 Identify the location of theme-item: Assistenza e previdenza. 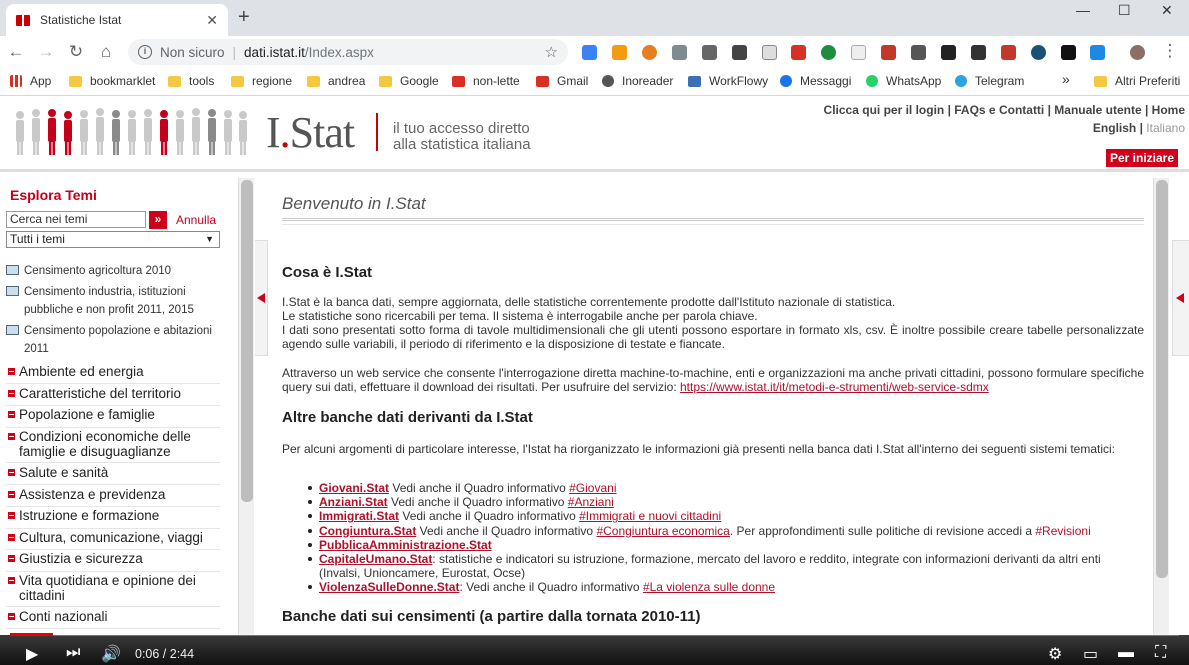
(113, 497).